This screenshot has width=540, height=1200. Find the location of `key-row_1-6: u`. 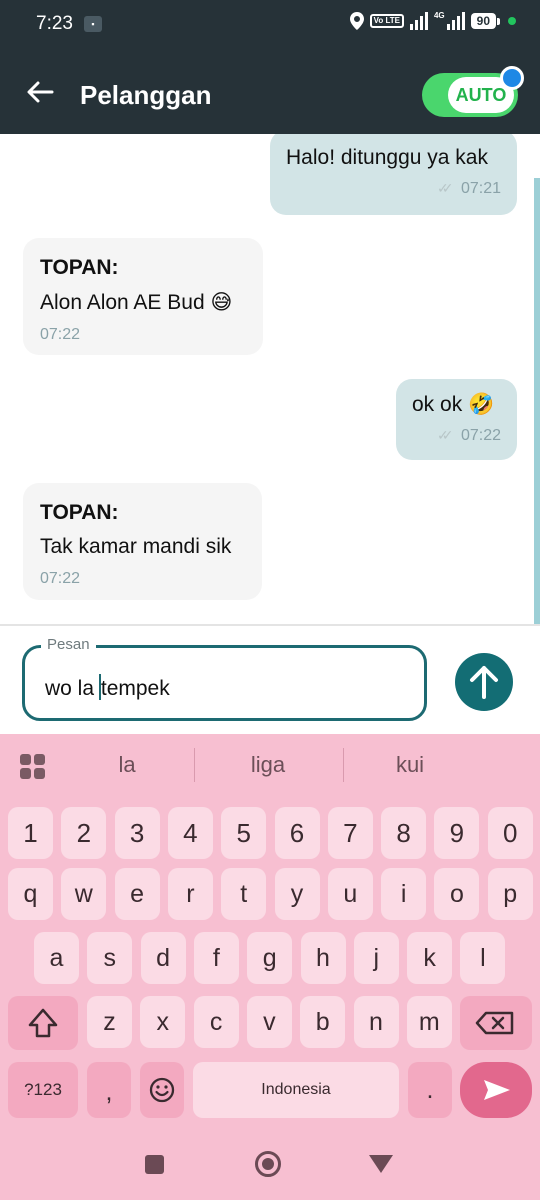

key-row_1-6: u is located at coordinates (350, 894).